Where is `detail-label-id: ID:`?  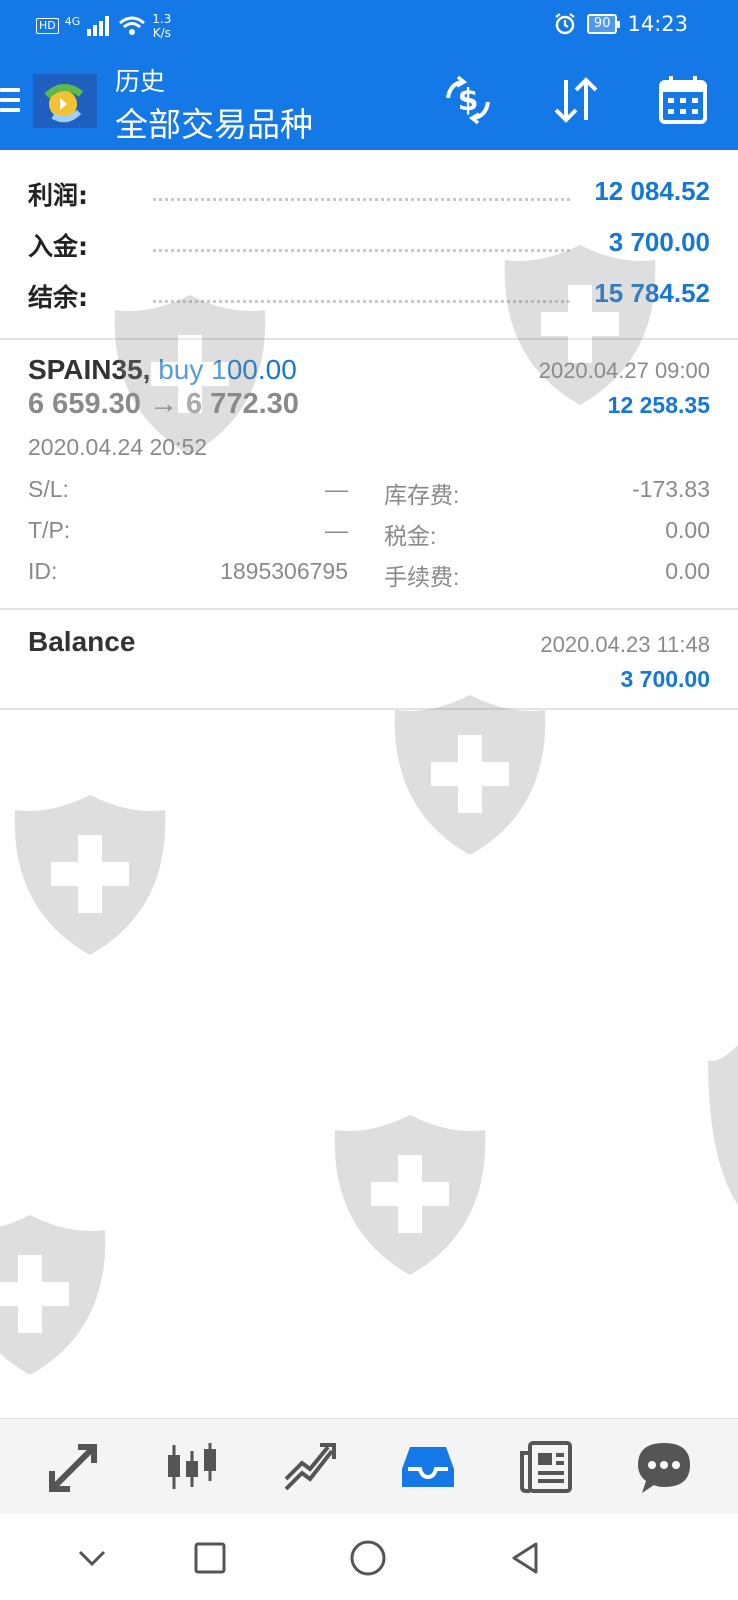
detail-label-id: ID: is located at coordinates (43, 571).